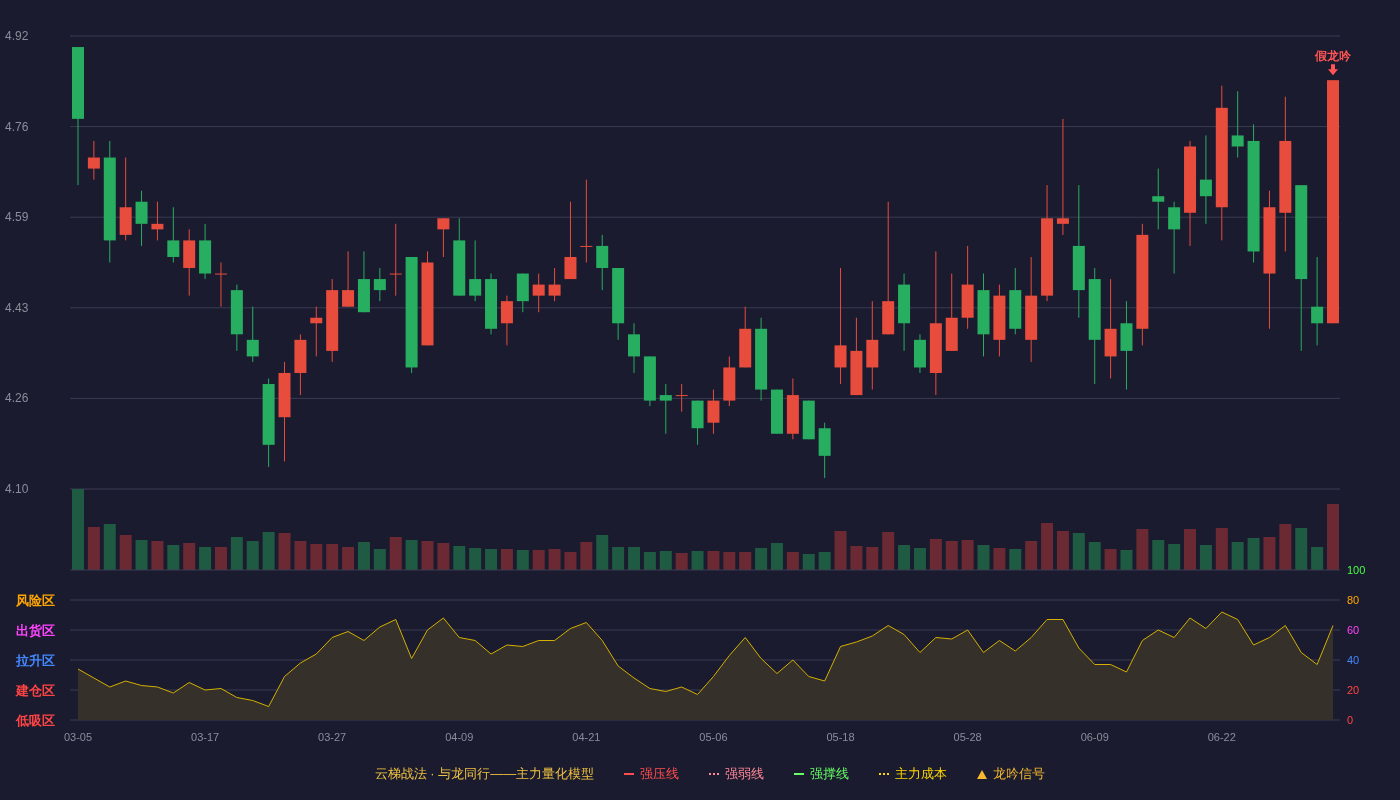 The height and width of the screenshot is (800, 1400). What do you see at coordinates (967, 737) in the screenshot?
I see `axis-label: 05-28` at bounding box center [967, 737].